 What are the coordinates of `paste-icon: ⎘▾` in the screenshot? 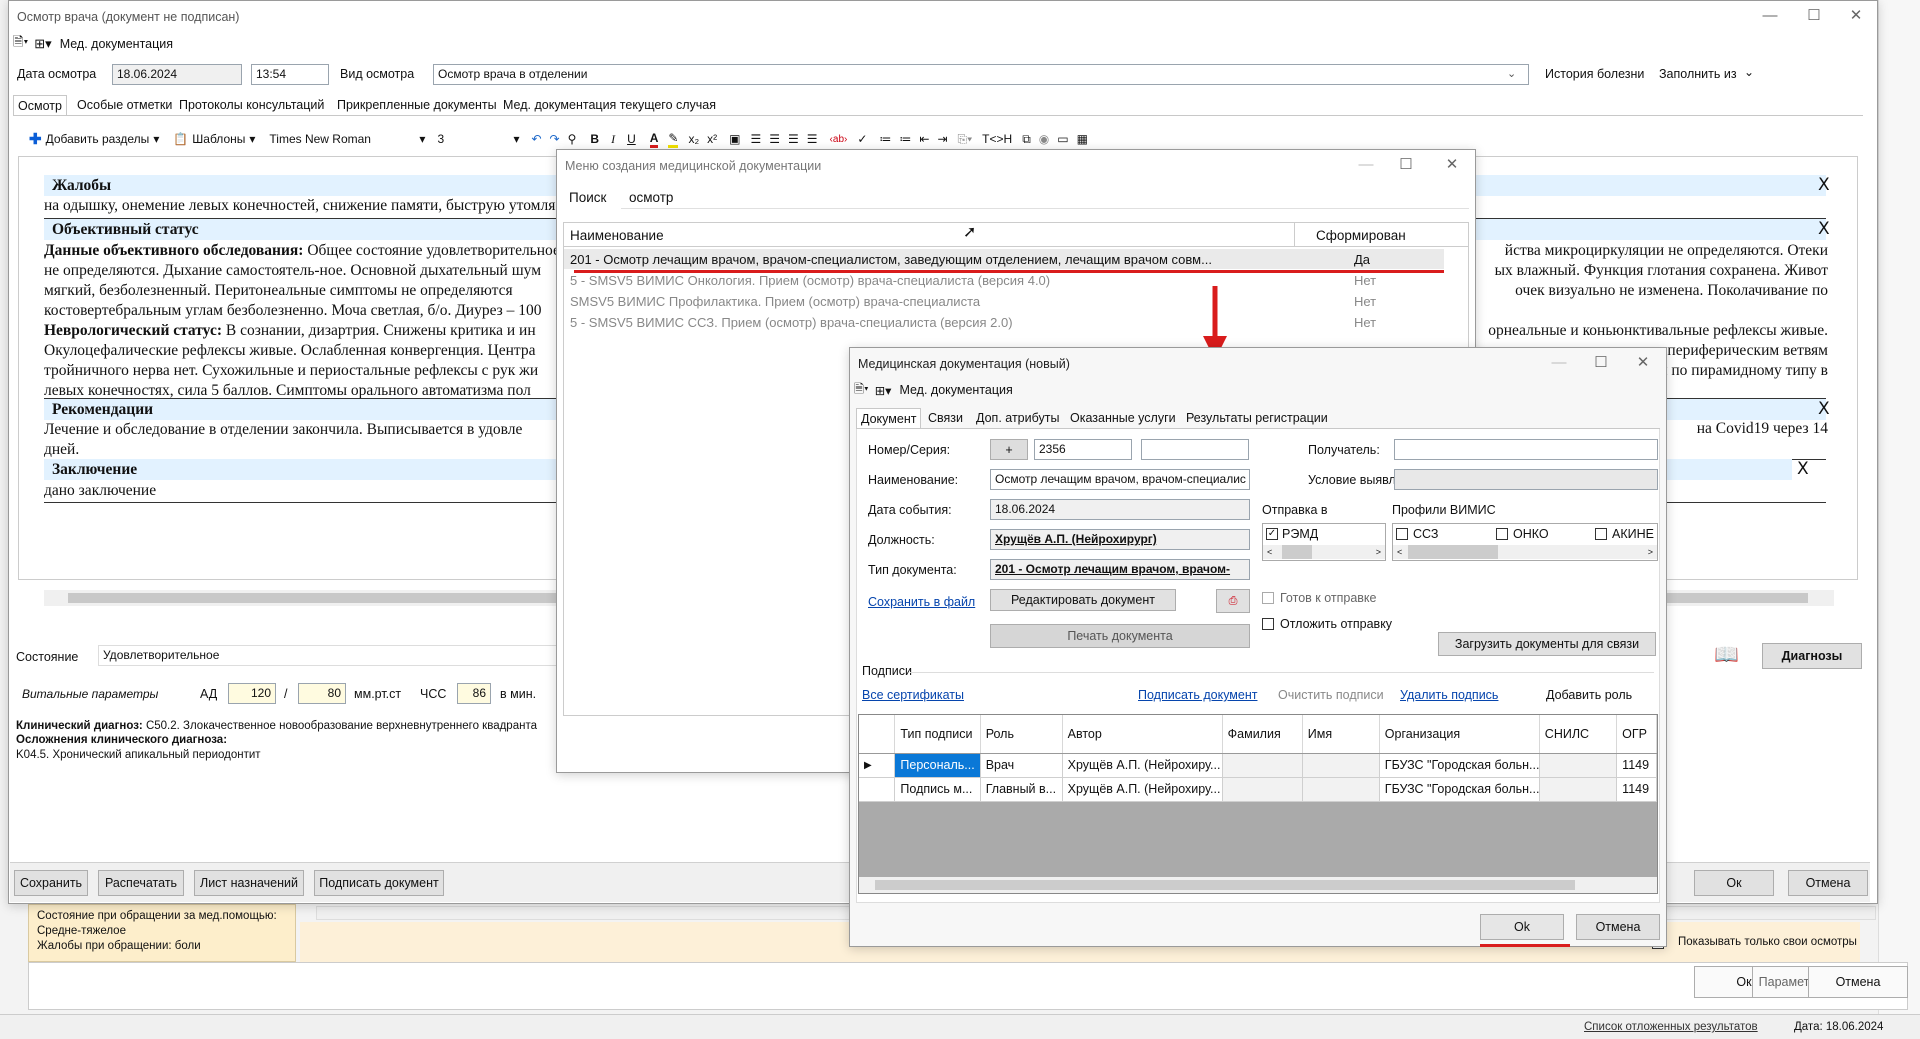 It's located at (965, 139).